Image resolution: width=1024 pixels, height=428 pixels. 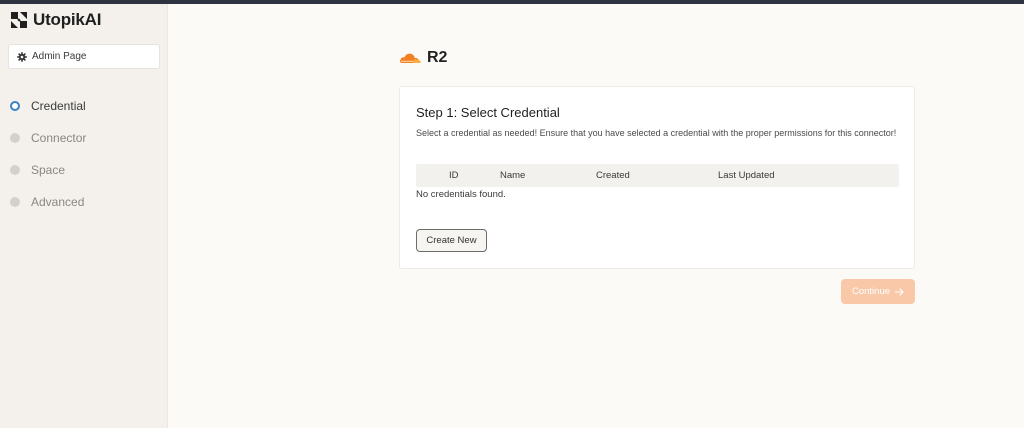 I want to click on credentials-table-header: ID Name Created Last Updated, so click(x=657, y=175).